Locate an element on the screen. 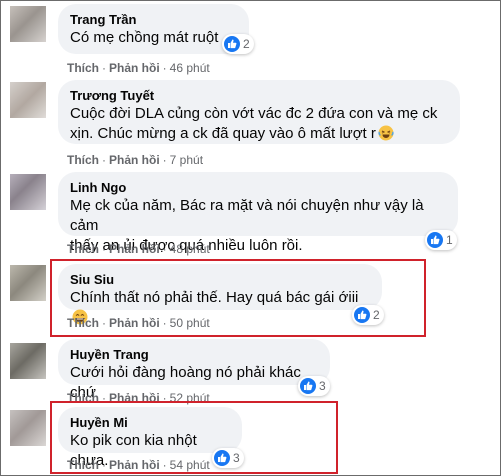 The image size is (501, 476). comment-text: Có mẹ chồng mát ruột is located at coordinates (144, 37).